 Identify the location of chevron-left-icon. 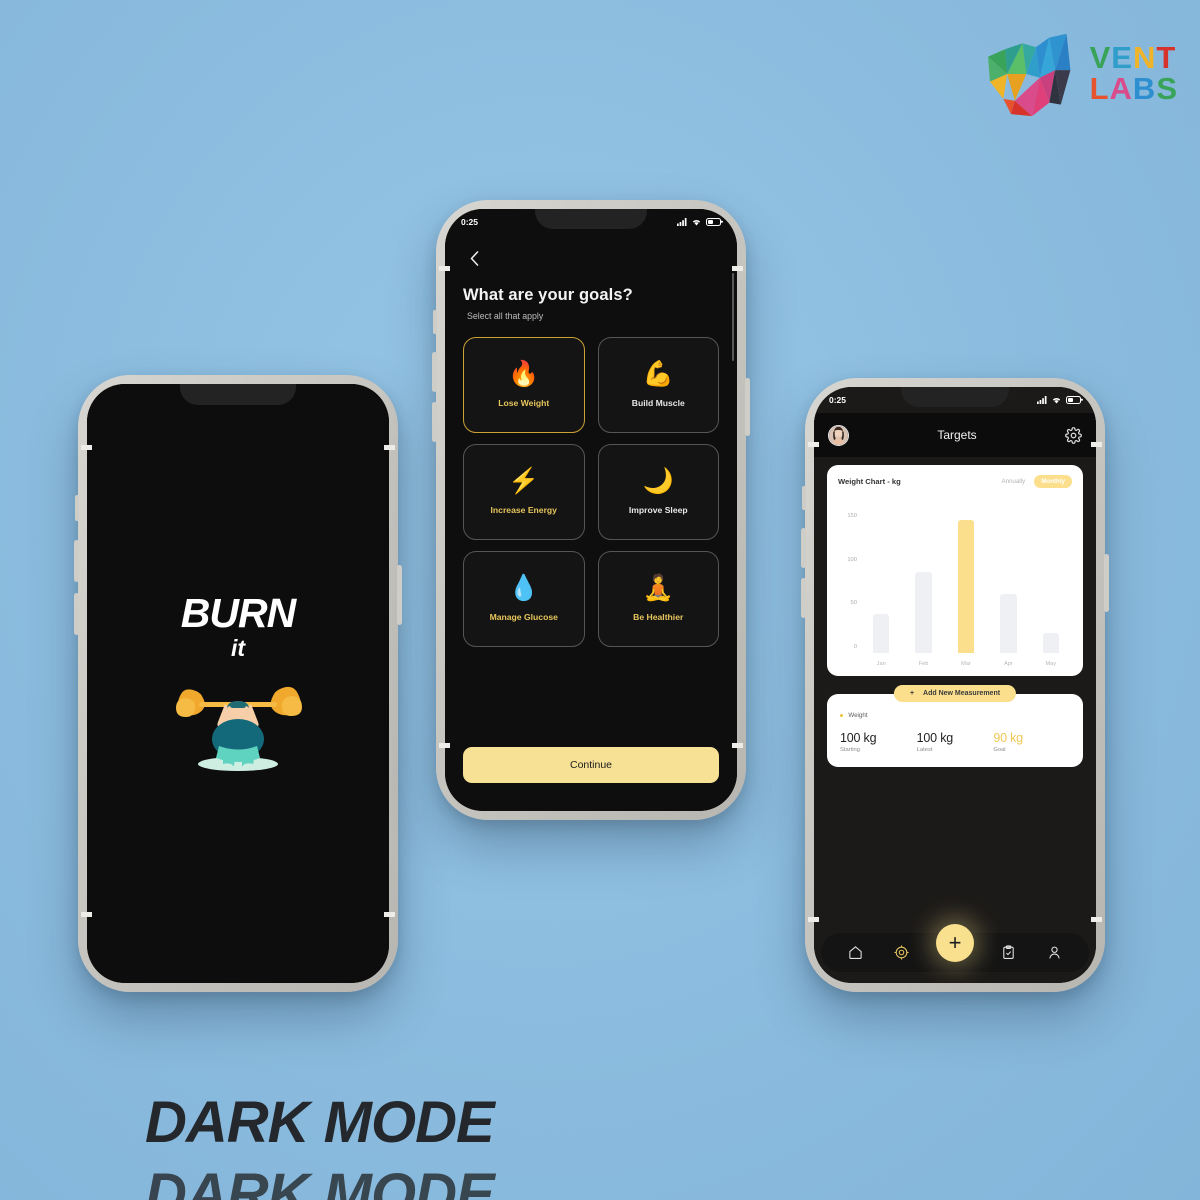
(474, 258).